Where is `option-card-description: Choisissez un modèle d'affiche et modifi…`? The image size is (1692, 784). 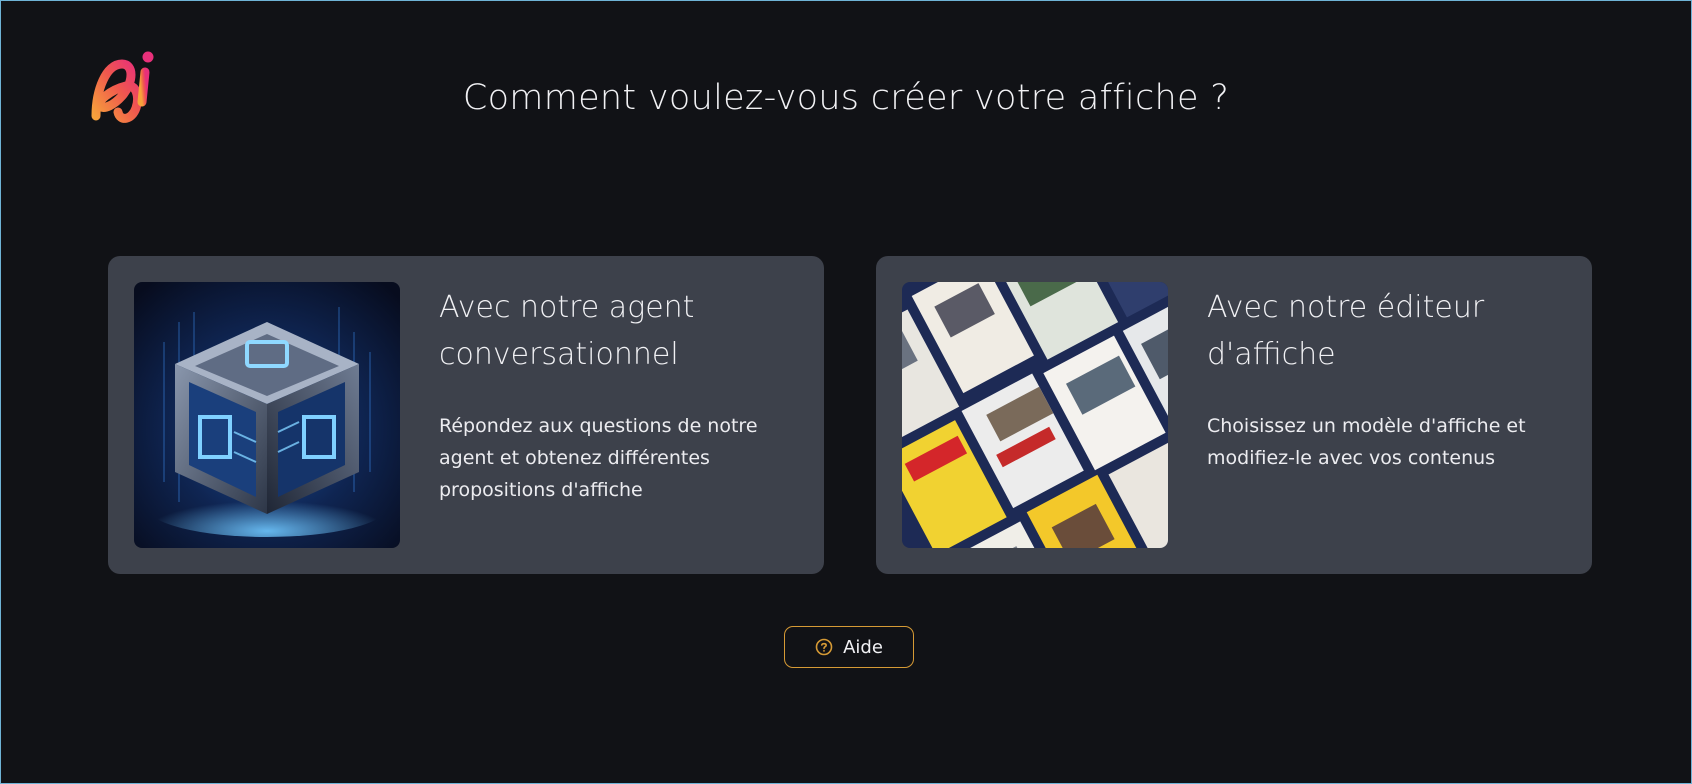 option-card-description: Choisissez un modèle d'affiche et modifi… is located at coordinates (1366, 442).